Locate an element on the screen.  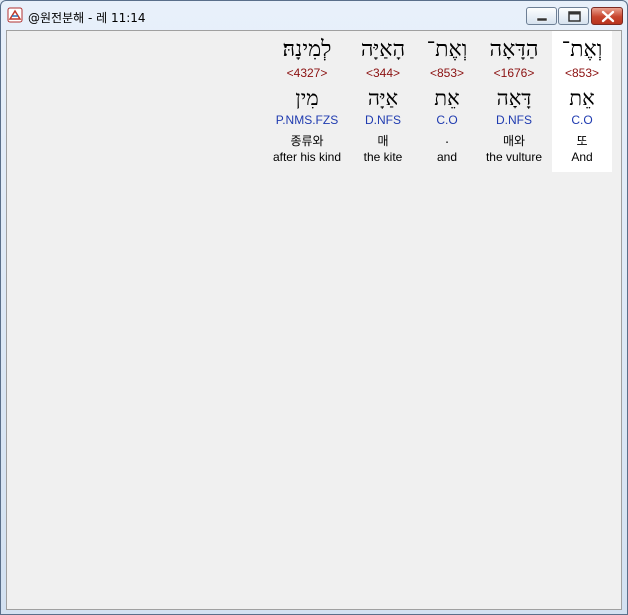
english-gloss: the kite is located at coordinates (383, 157).